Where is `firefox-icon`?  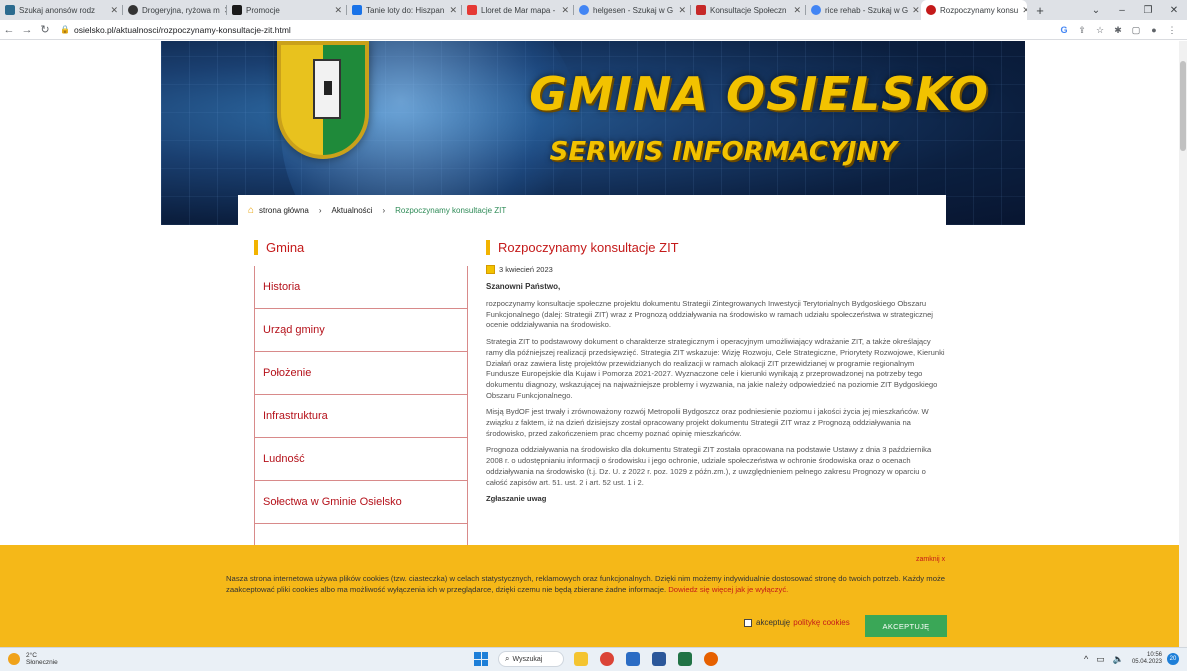 firefox-icon is located at coordinates (711, 659).